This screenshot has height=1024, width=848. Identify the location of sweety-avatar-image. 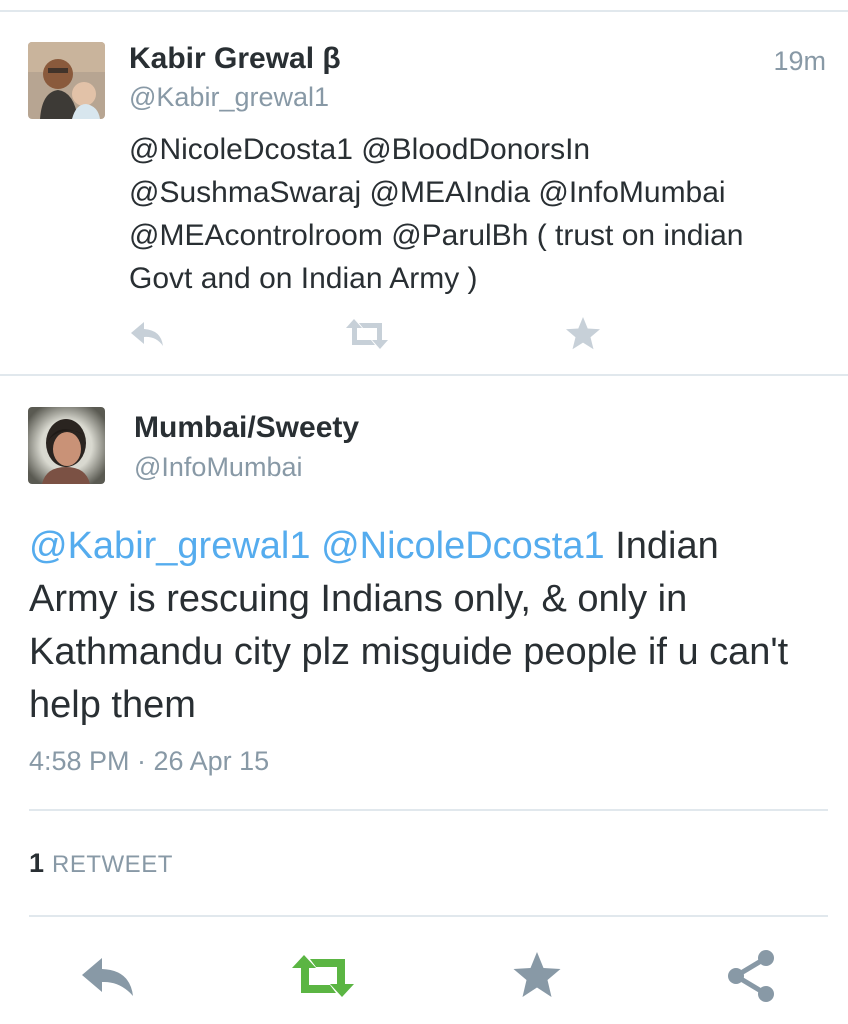
(66, 445).